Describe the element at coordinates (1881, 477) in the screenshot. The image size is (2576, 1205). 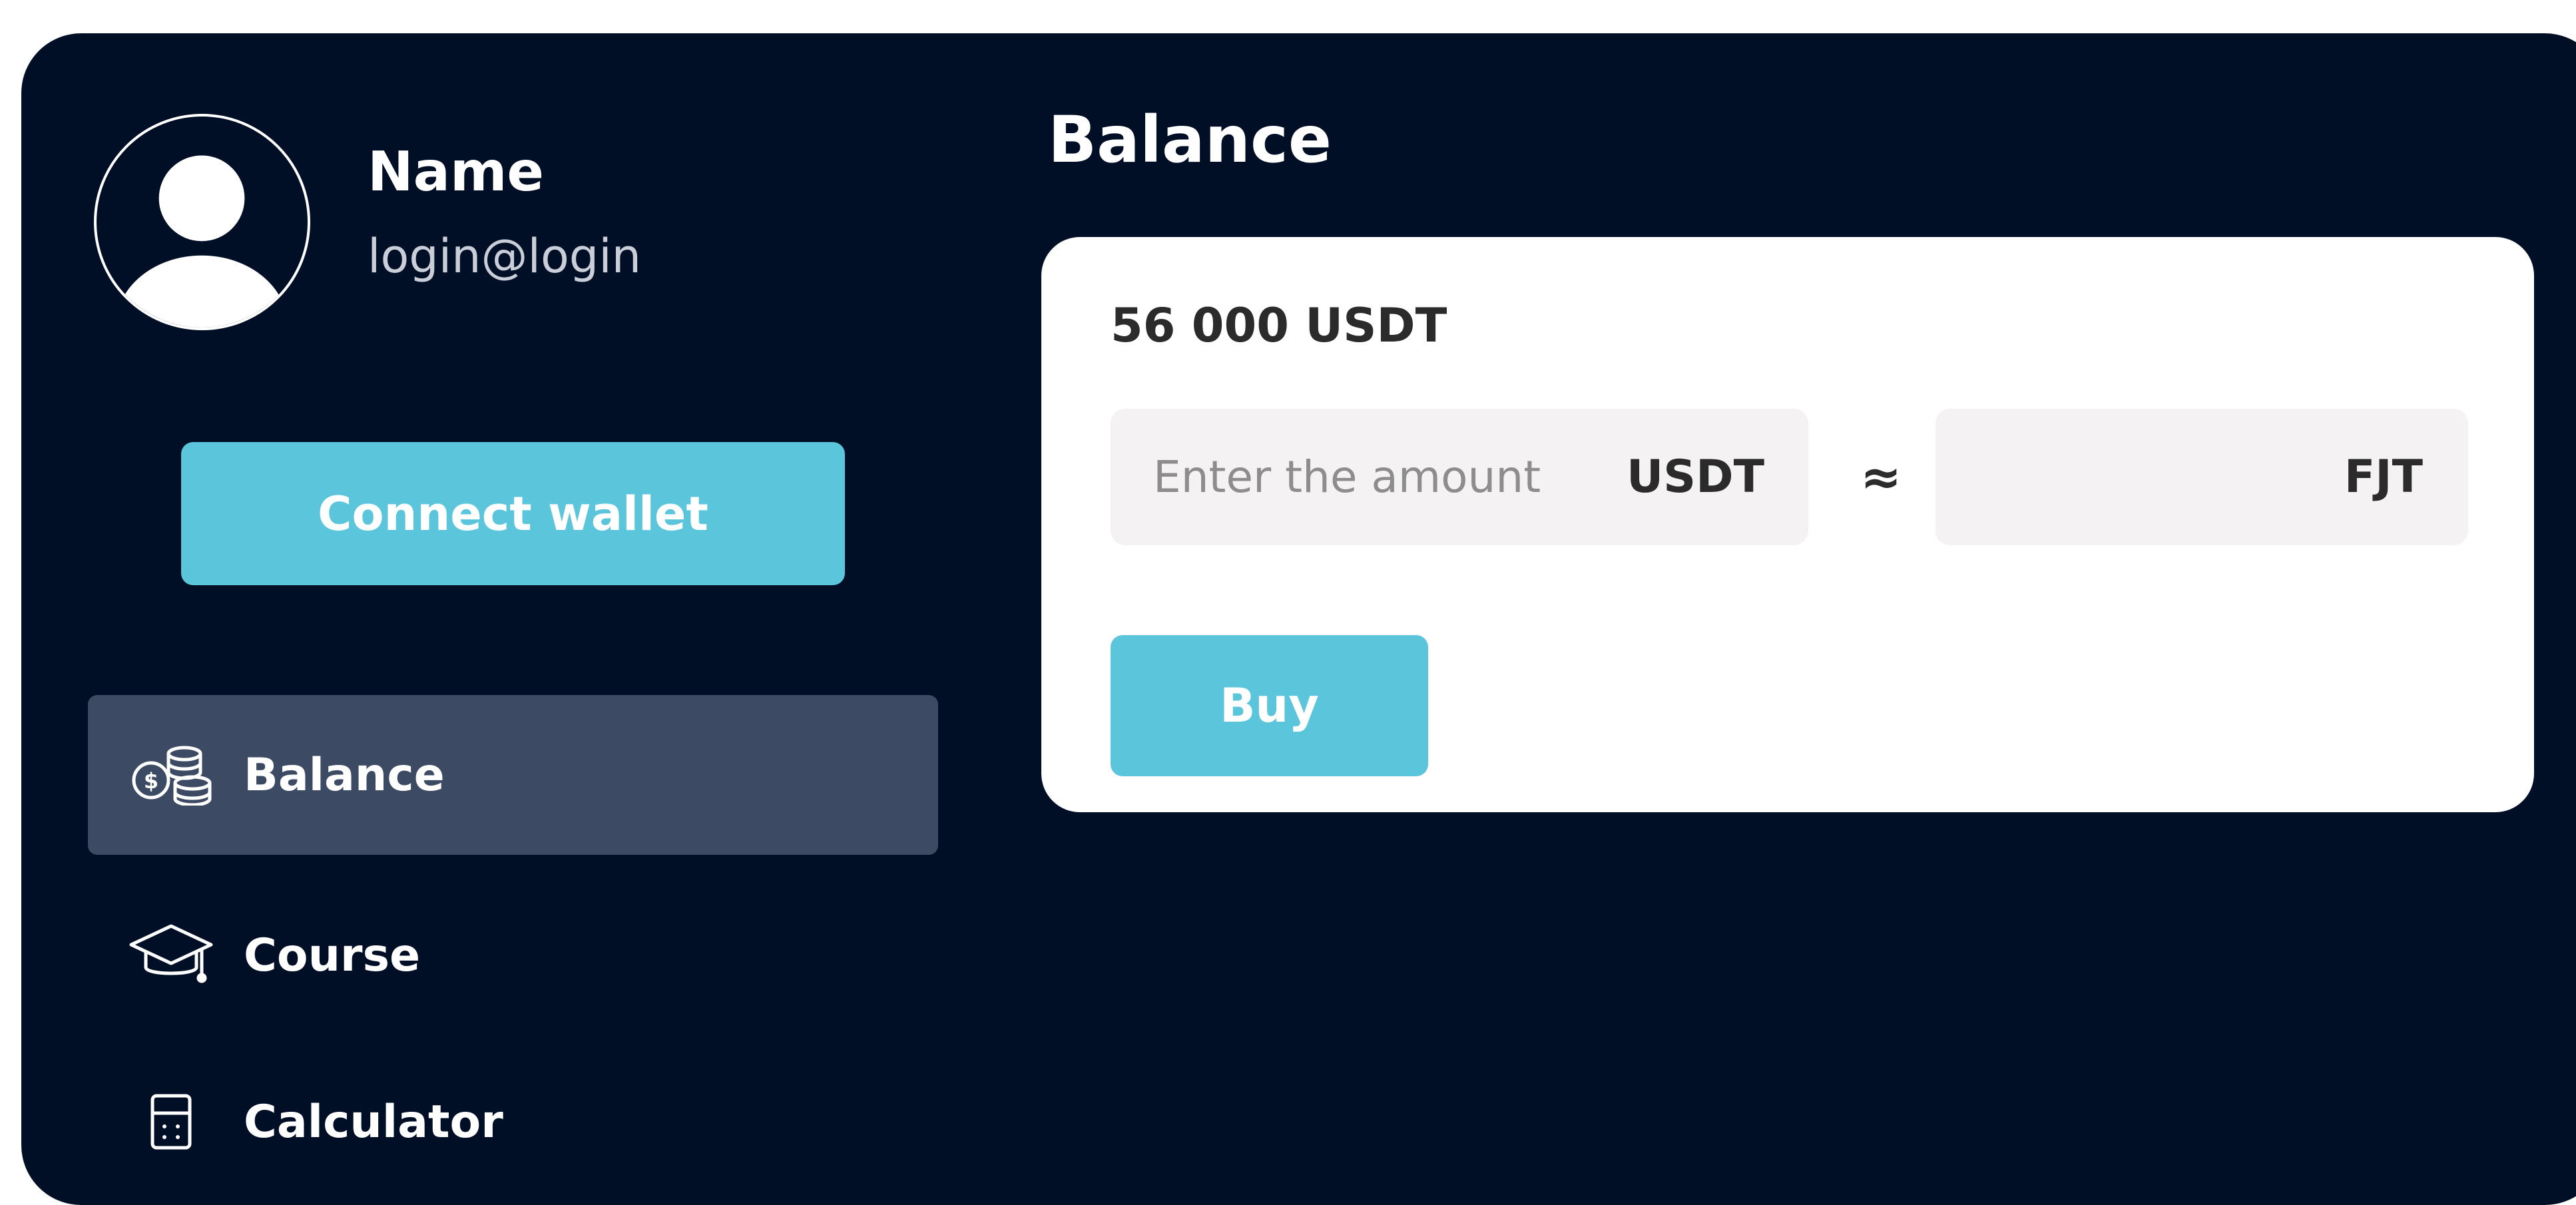
I see `approx-symbol: ≈` at that location.